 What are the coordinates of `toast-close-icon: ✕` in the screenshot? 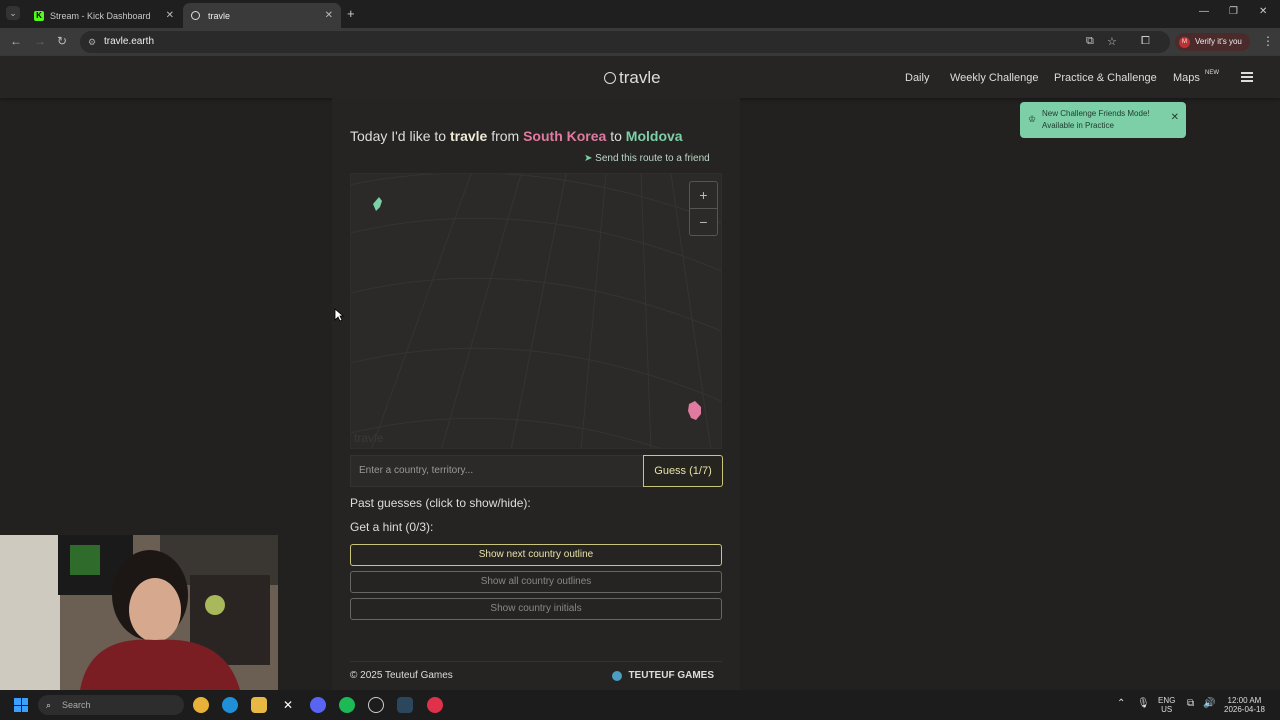 It's located at (1175, 117).